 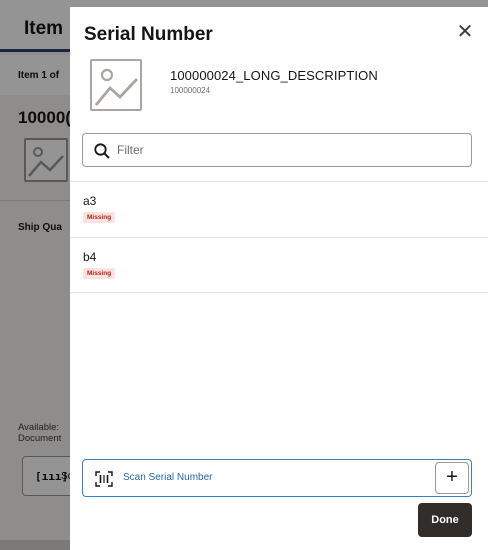 What do you see at coordinates (465, 32) in the screenshot?
I see `close-icon: ✕` at bounding box center [465, 32].